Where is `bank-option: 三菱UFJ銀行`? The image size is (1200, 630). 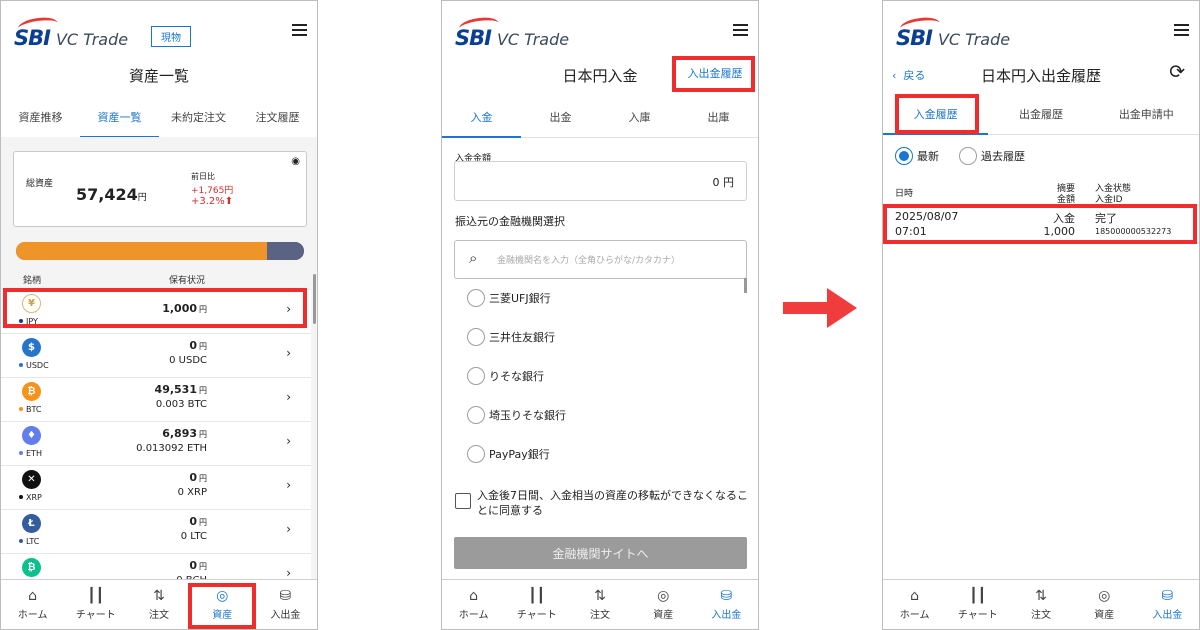
bank-option: 三菱UFJ銀行 is located at coordinates (509, 298).